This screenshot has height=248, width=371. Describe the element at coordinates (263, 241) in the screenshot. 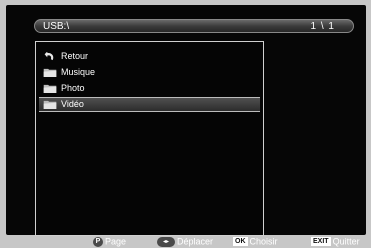

I see `hint-choose-label: Choisir` at that location.